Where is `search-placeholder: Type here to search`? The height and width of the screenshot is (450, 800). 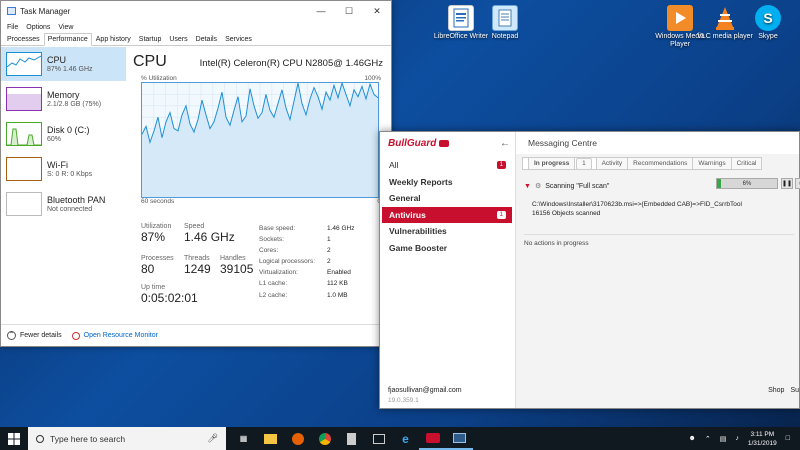 search-placeholder: Type here to search is located at coordinates (88, 438).